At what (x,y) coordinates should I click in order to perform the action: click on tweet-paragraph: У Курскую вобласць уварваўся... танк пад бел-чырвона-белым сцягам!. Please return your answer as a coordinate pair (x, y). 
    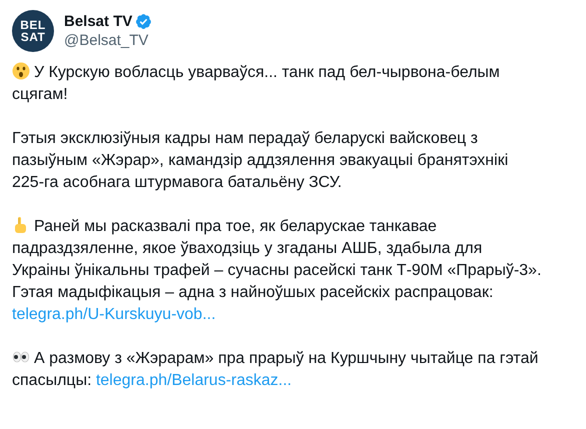
    Looking at the image, I should click on (256, 83).